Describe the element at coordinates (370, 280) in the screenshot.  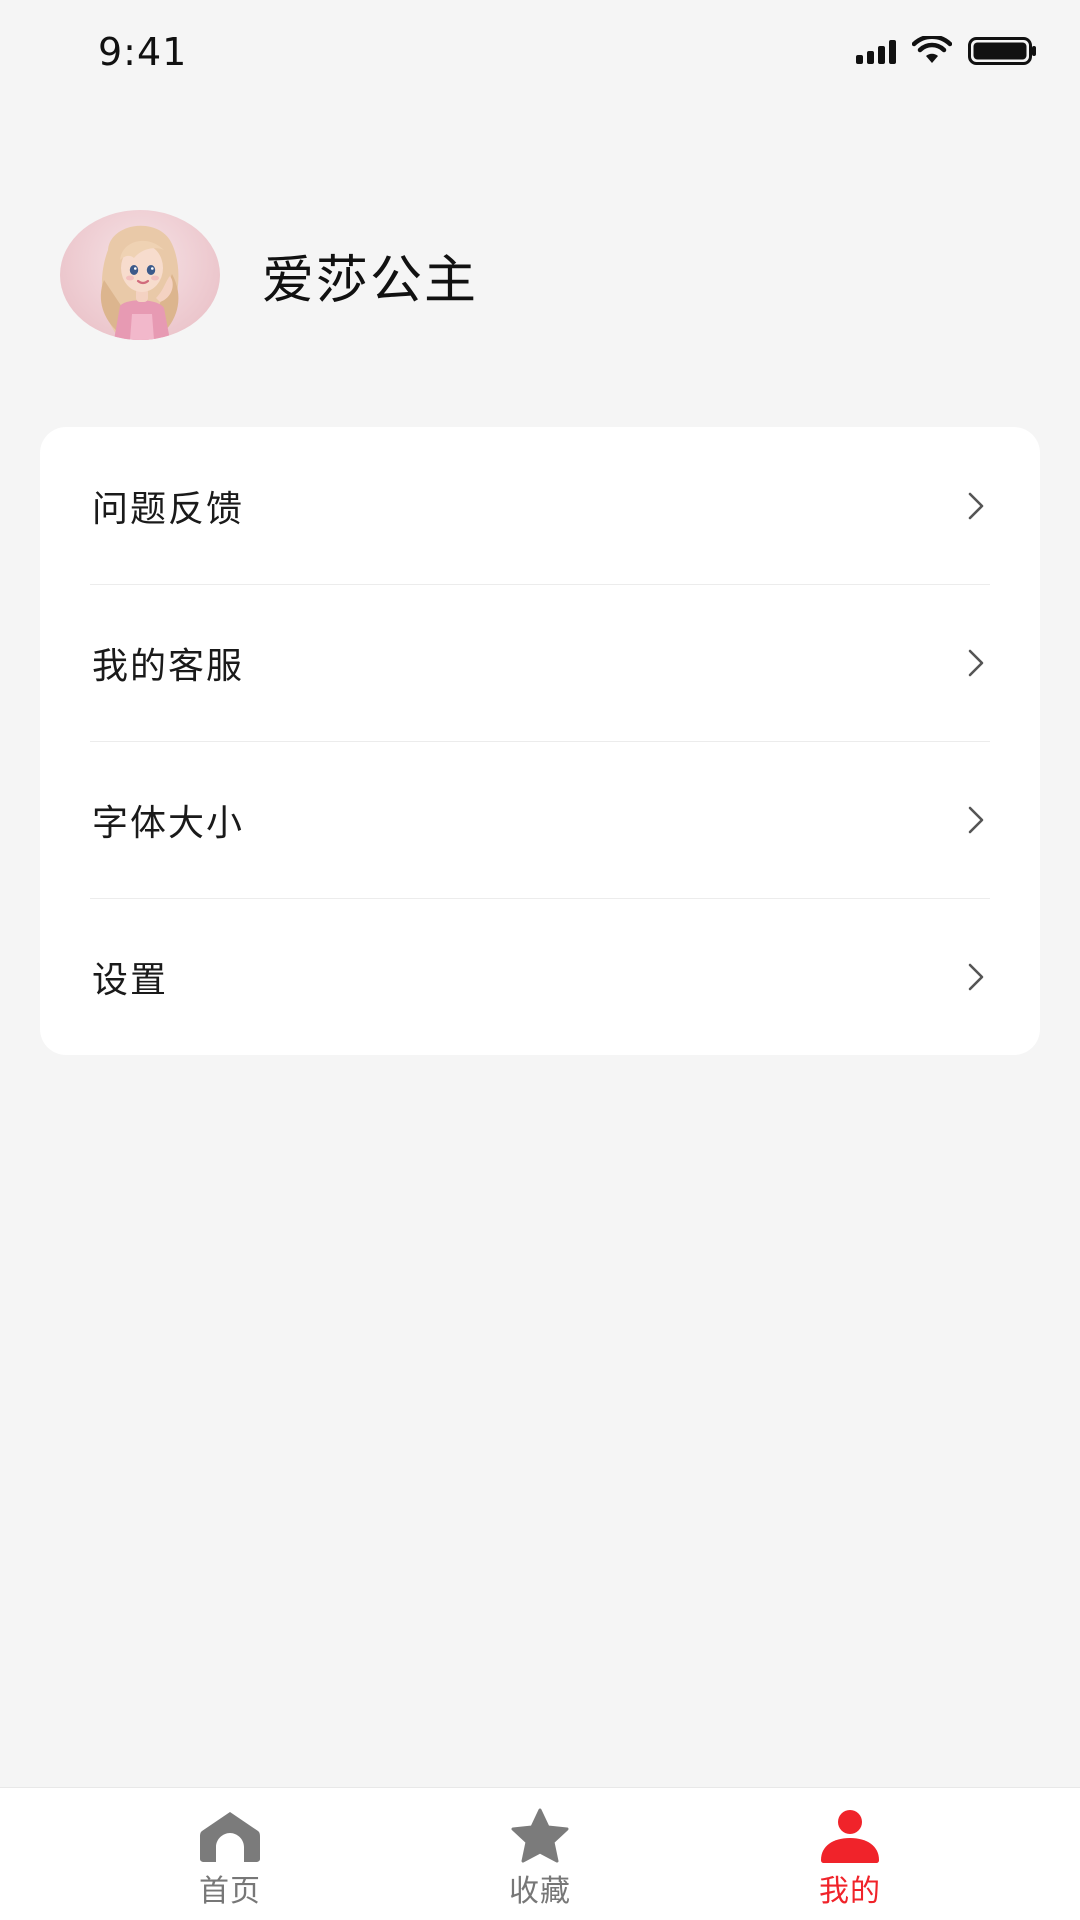
I see `username: 爱莎公主` at that location.